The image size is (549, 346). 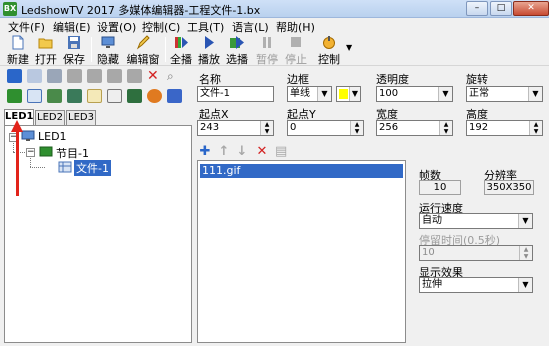 What do you see at coordinates (34, 76) in the screenshot?
I see `copy-icon` at bounding box center [34, 76].